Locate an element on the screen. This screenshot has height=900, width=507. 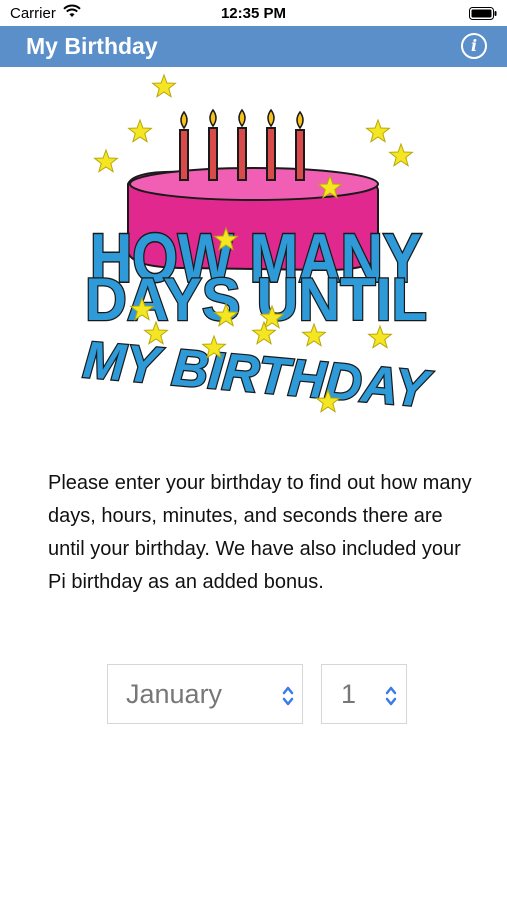
status-bar: Carrier 12:35 PM is located at coordinates (253, 13).